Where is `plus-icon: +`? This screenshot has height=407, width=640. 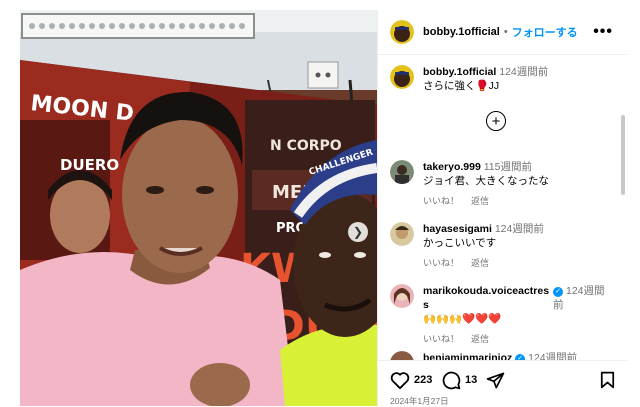
plus-icon: + is located at coordinates (496, 121).